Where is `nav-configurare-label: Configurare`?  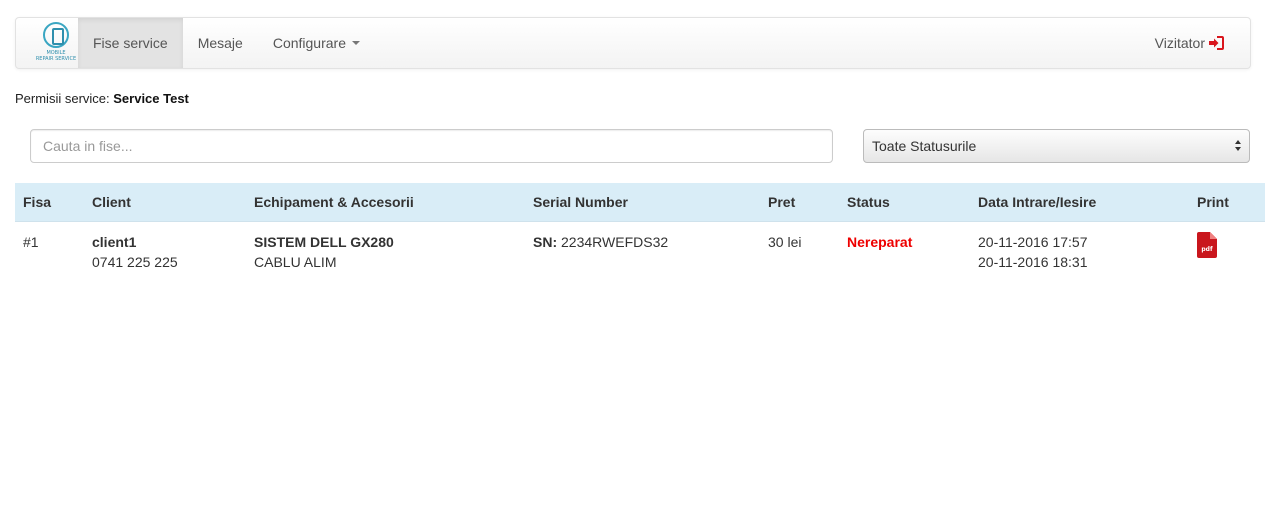 nav-configurare-label: Configurare is located at coordinates (309, 43).